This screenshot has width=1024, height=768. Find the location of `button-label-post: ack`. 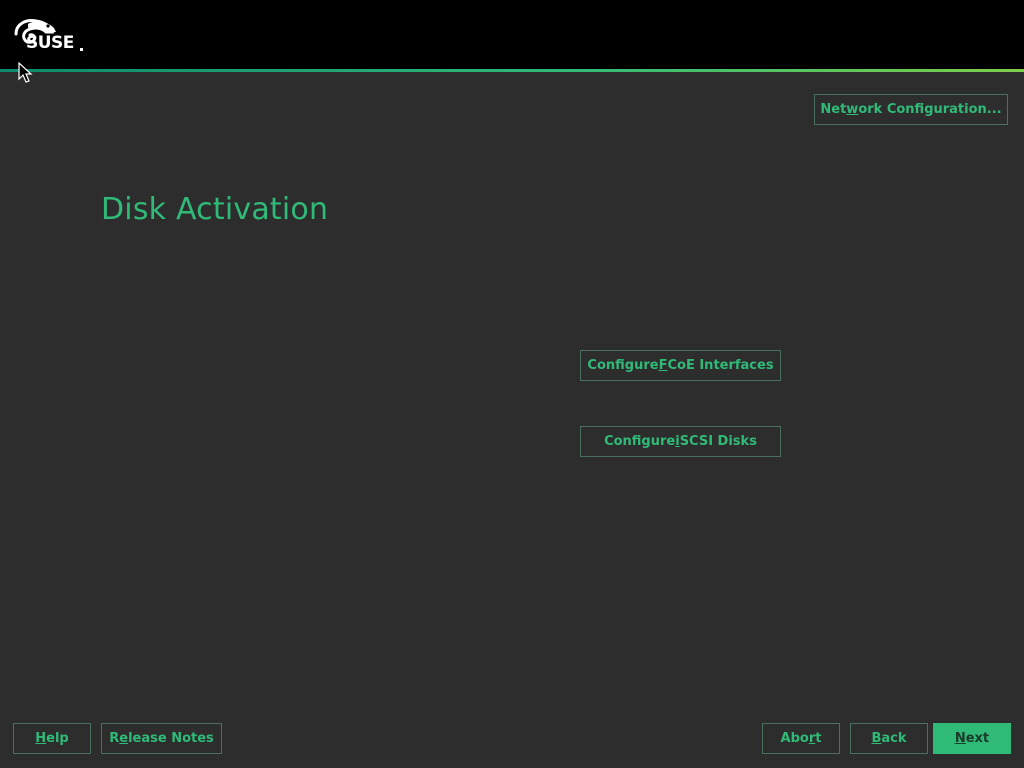

button-label-post: ack is located at coordinates (894, 738).